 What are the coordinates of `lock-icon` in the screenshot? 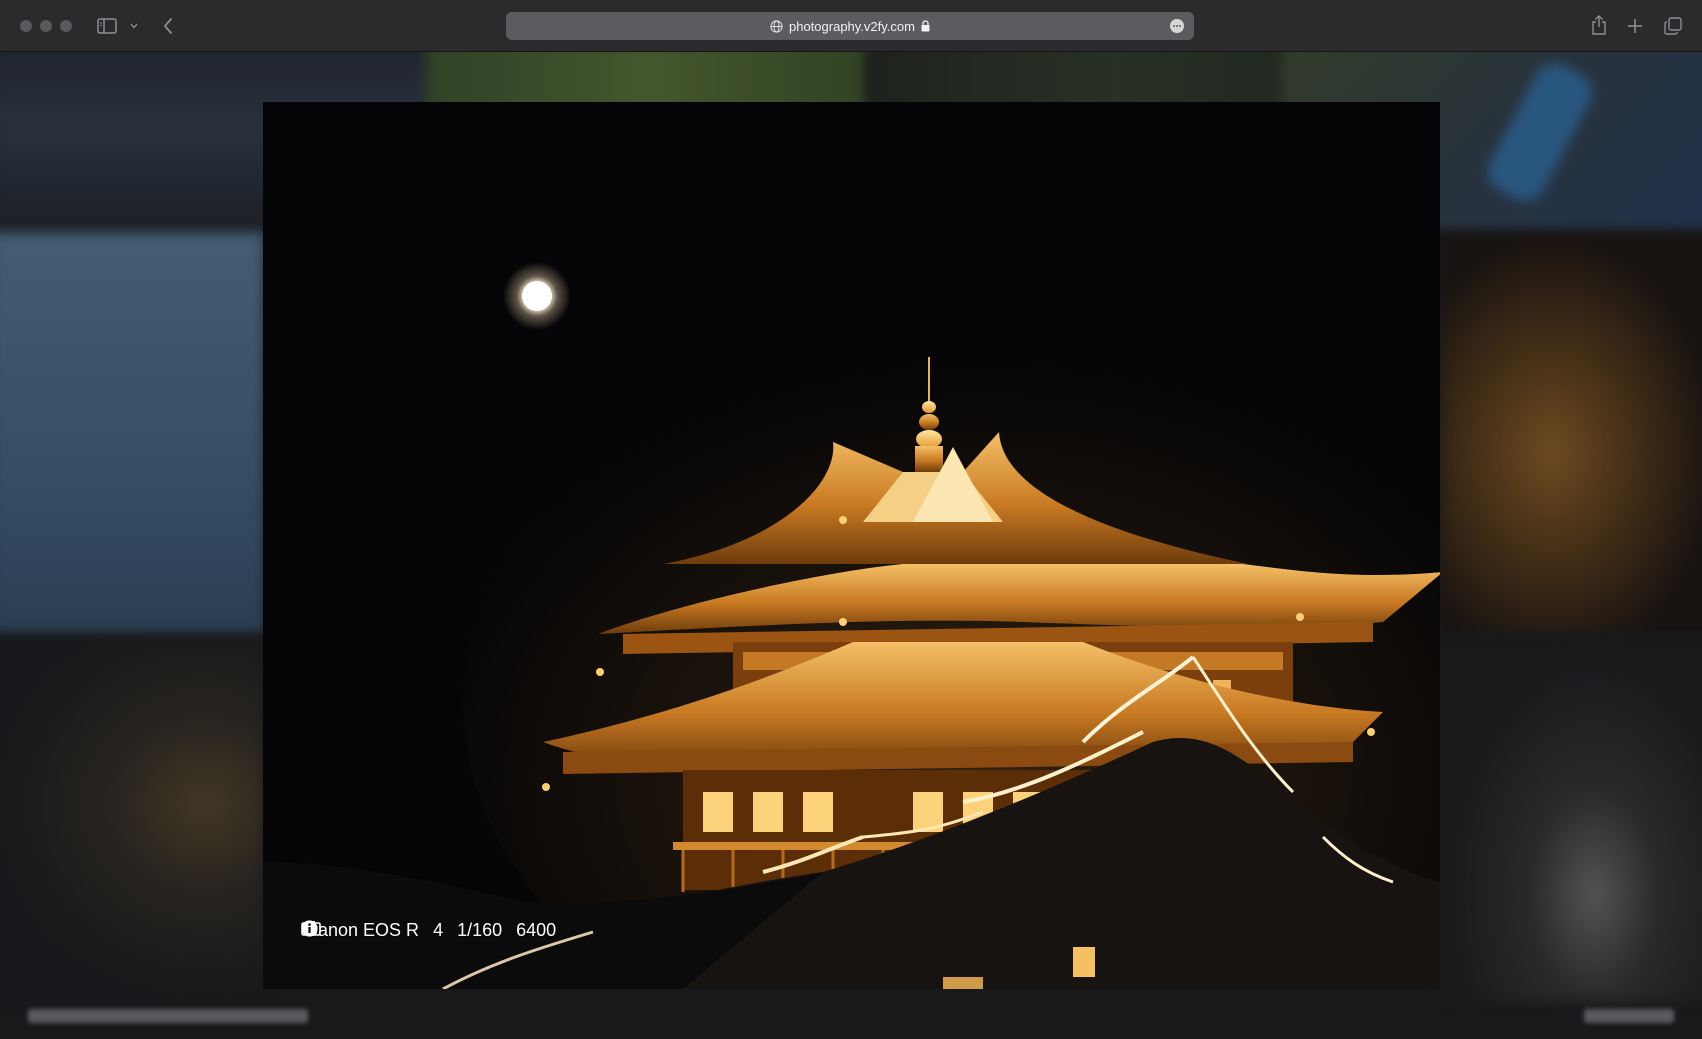 It's located at (925, 26).